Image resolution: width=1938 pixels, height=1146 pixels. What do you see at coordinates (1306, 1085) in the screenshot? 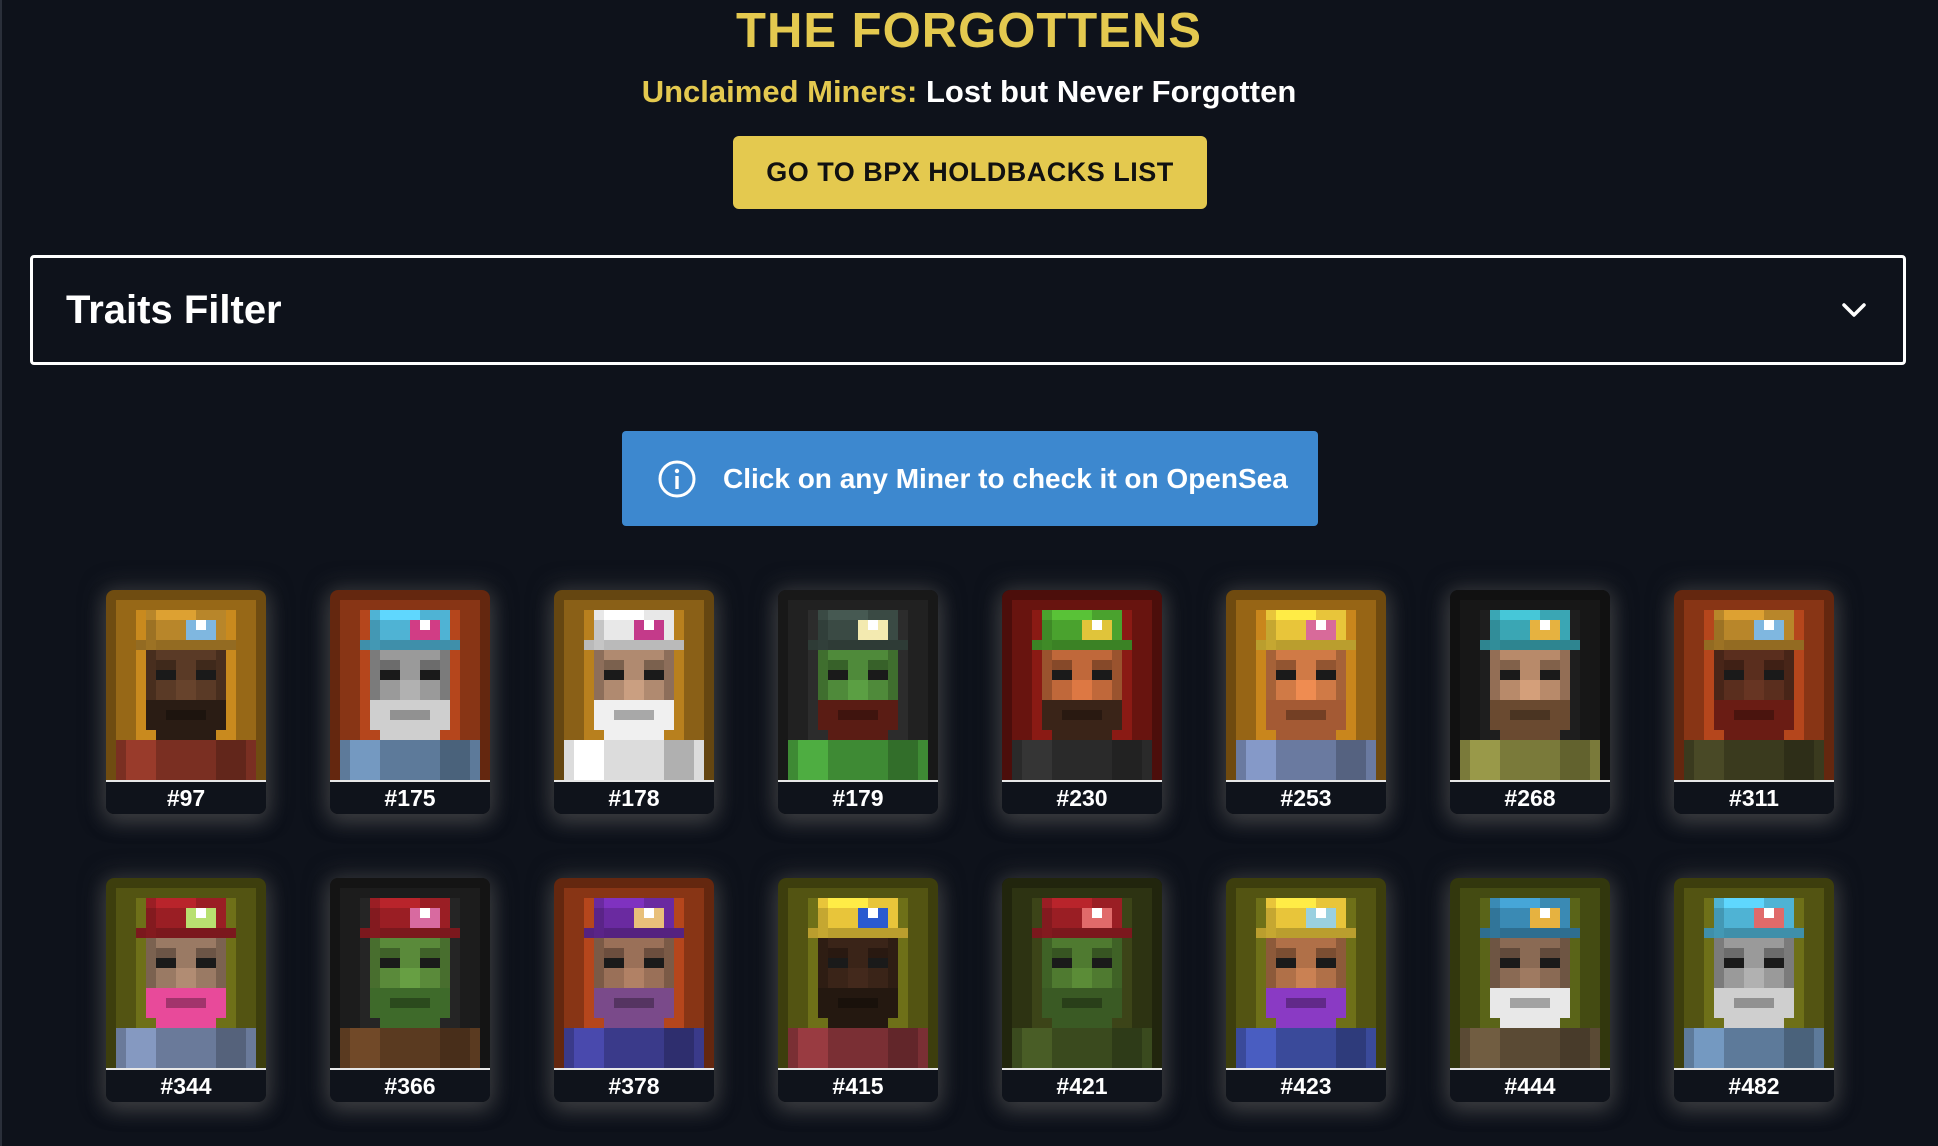
I see `miner-id-label: #423` at bounding box center [1306, 1085].